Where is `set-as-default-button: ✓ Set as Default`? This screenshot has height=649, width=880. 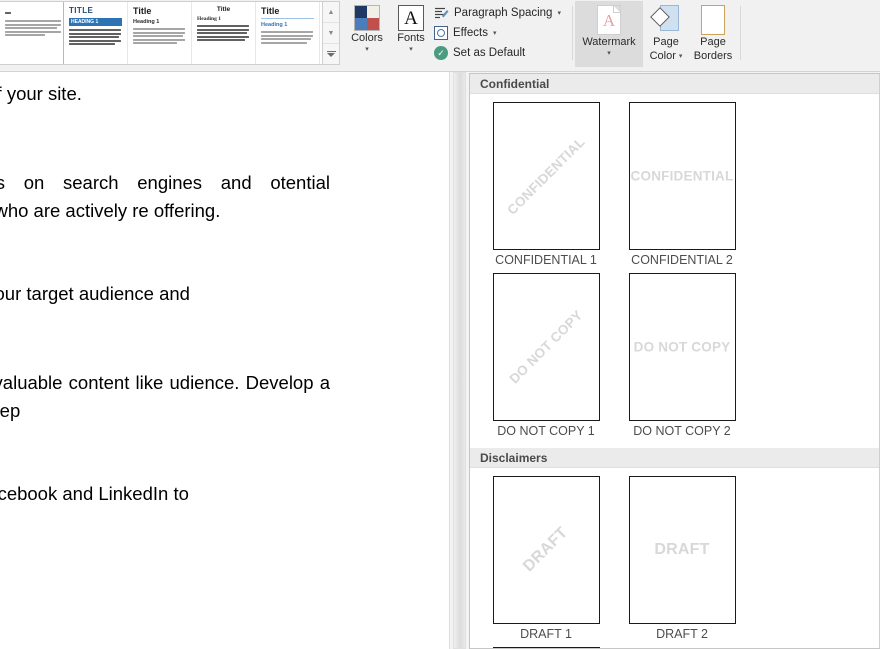
set-as-default-button: ✓ Set as Default is located at coordinates (499, 53).